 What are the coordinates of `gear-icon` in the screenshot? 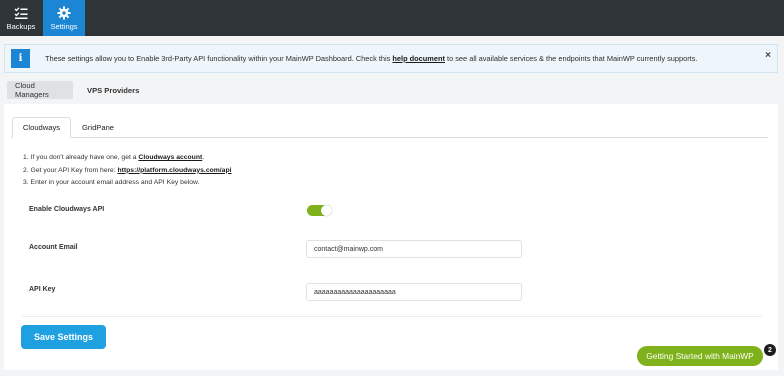 It's located at (64, 12).